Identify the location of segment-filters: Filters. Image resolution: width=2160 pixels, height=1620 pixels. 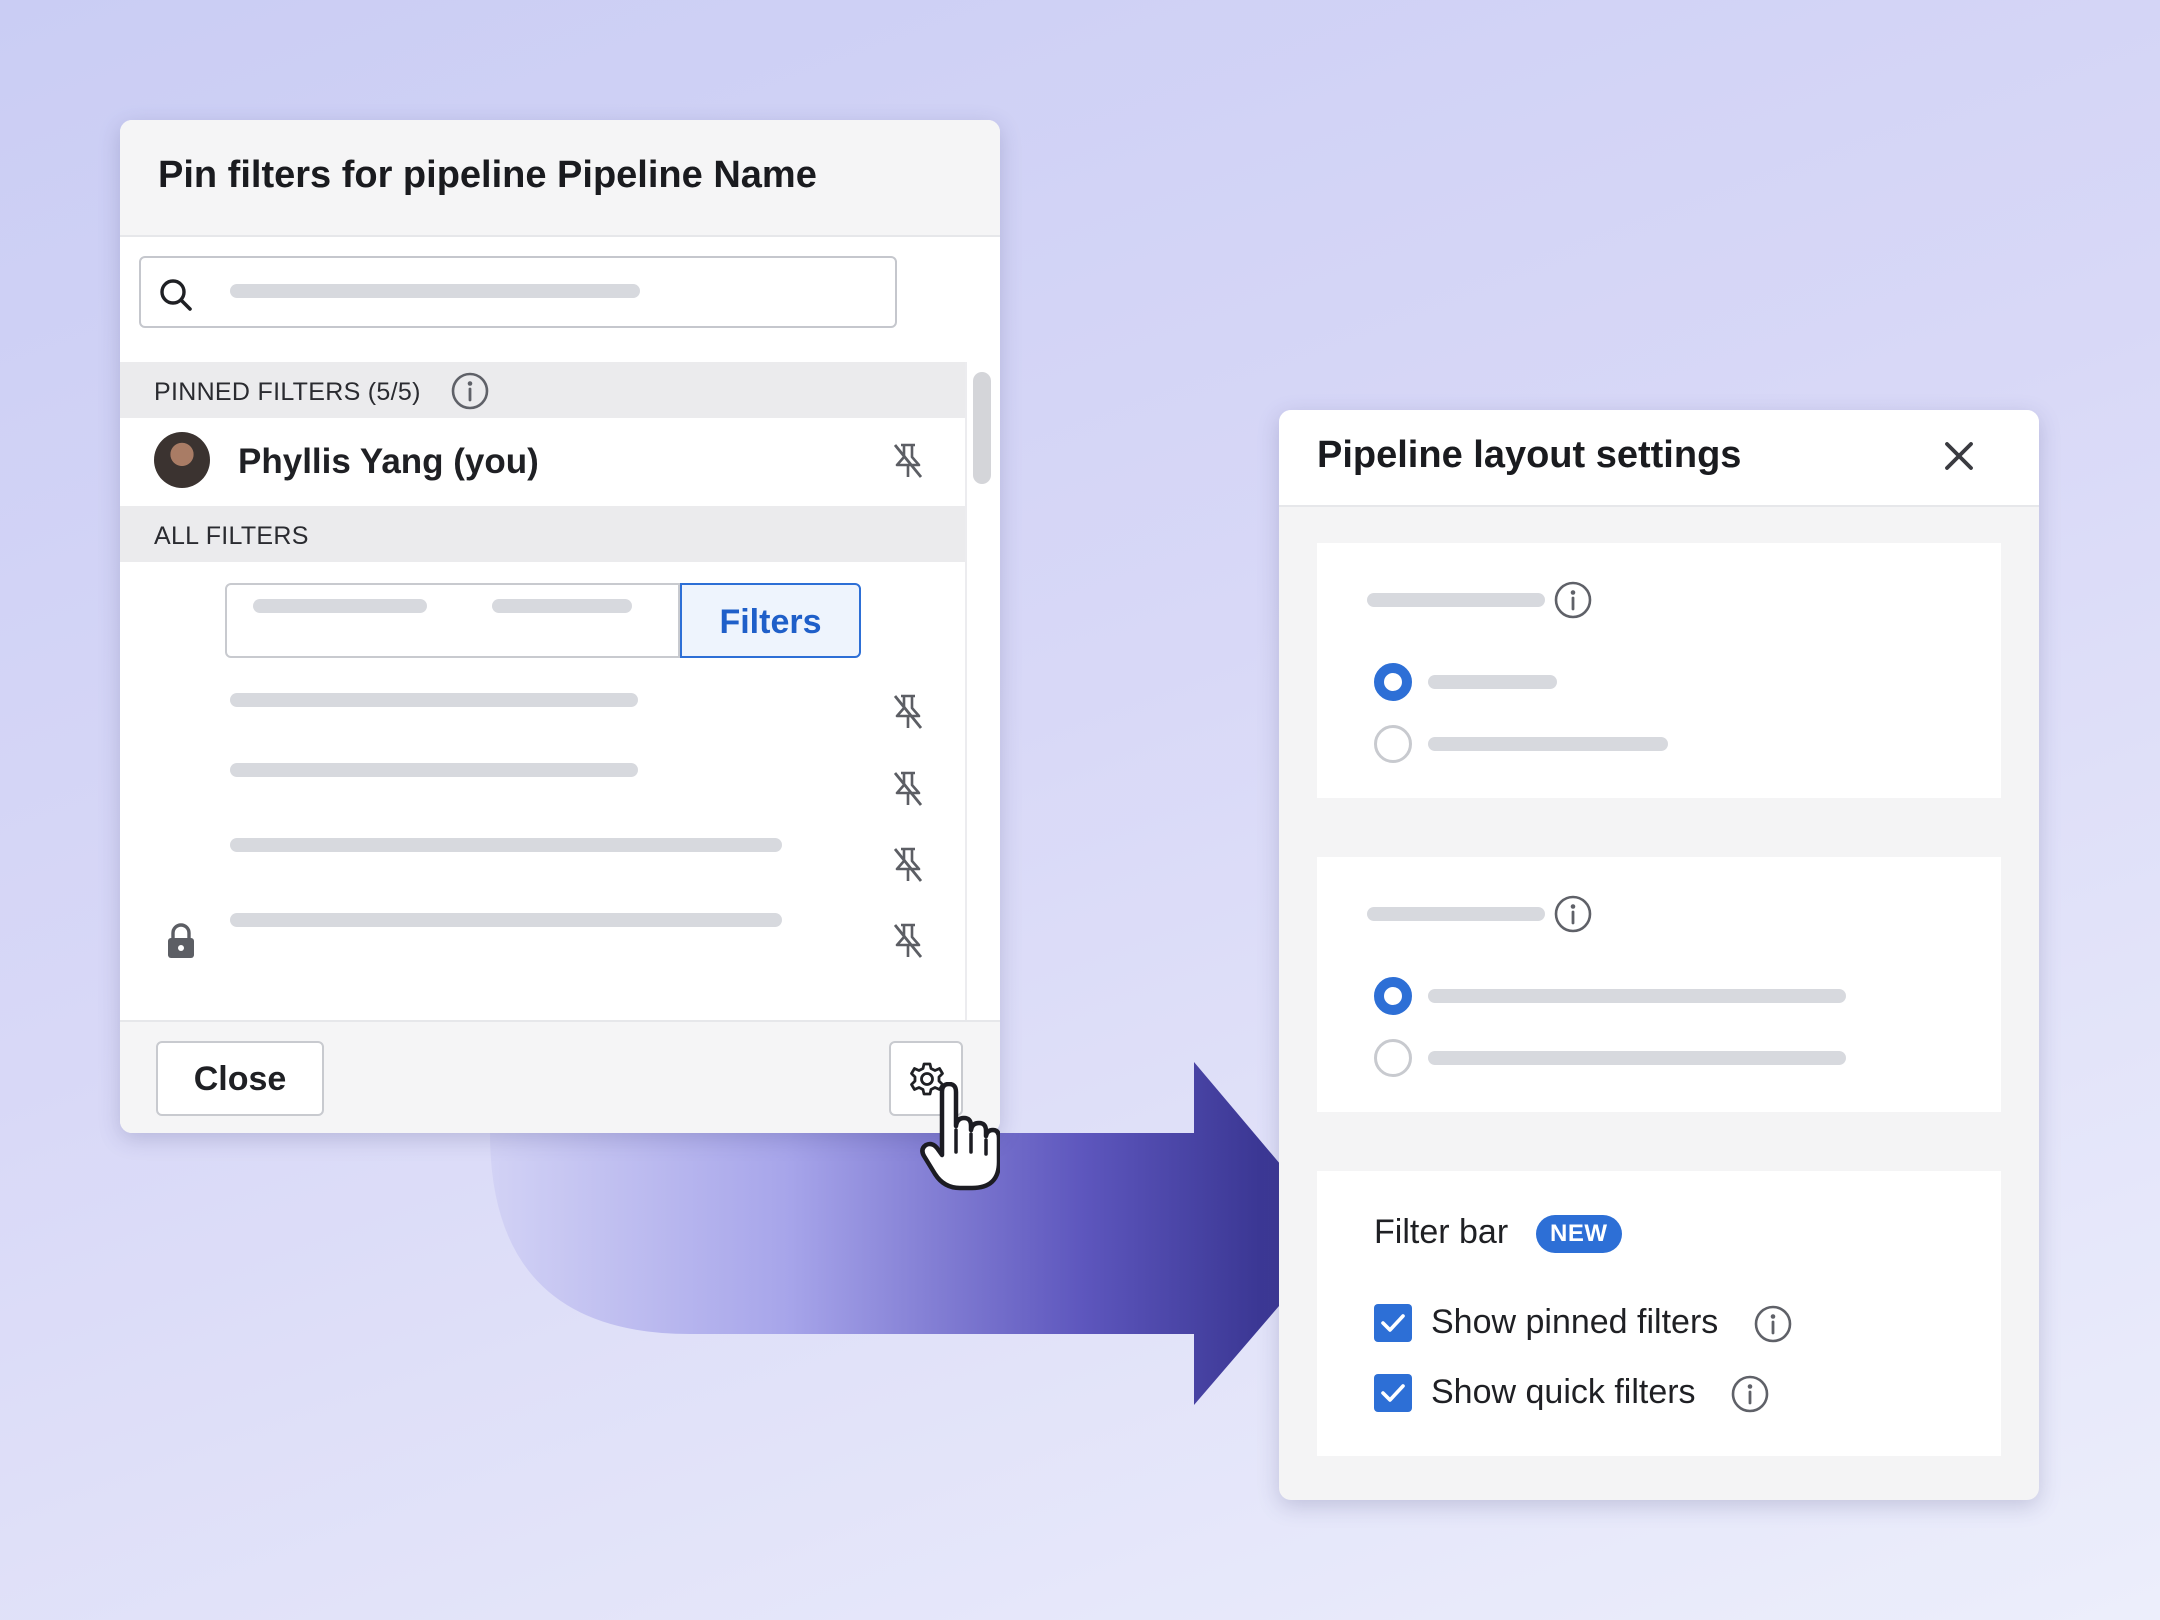
(770, 620).